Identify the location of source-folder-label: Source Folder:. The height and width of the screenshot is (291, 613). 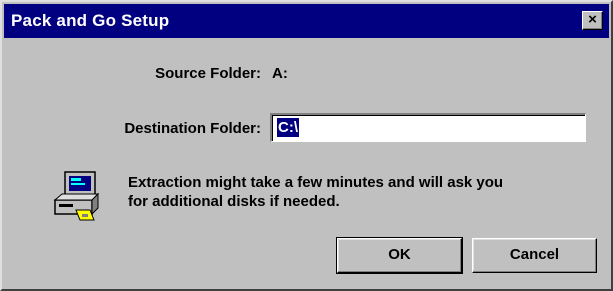
(208, 73).